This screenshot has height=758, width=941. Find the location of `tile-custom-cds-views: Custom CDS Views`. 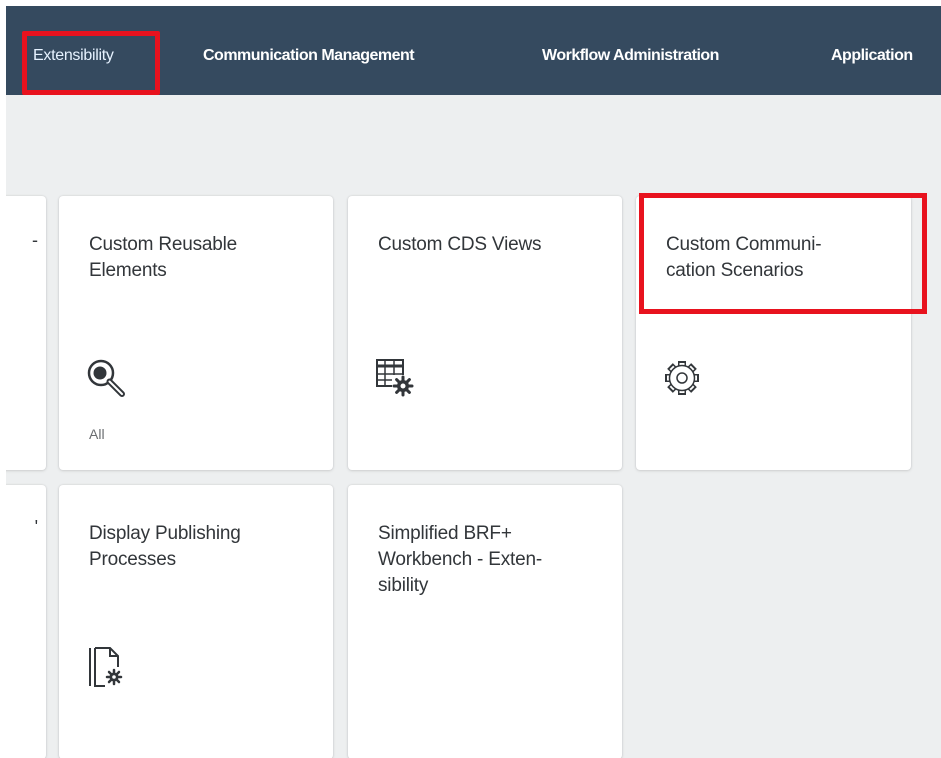

tile-custom-cds-views: Custom CDS Views is located at coordinates (485, 333).